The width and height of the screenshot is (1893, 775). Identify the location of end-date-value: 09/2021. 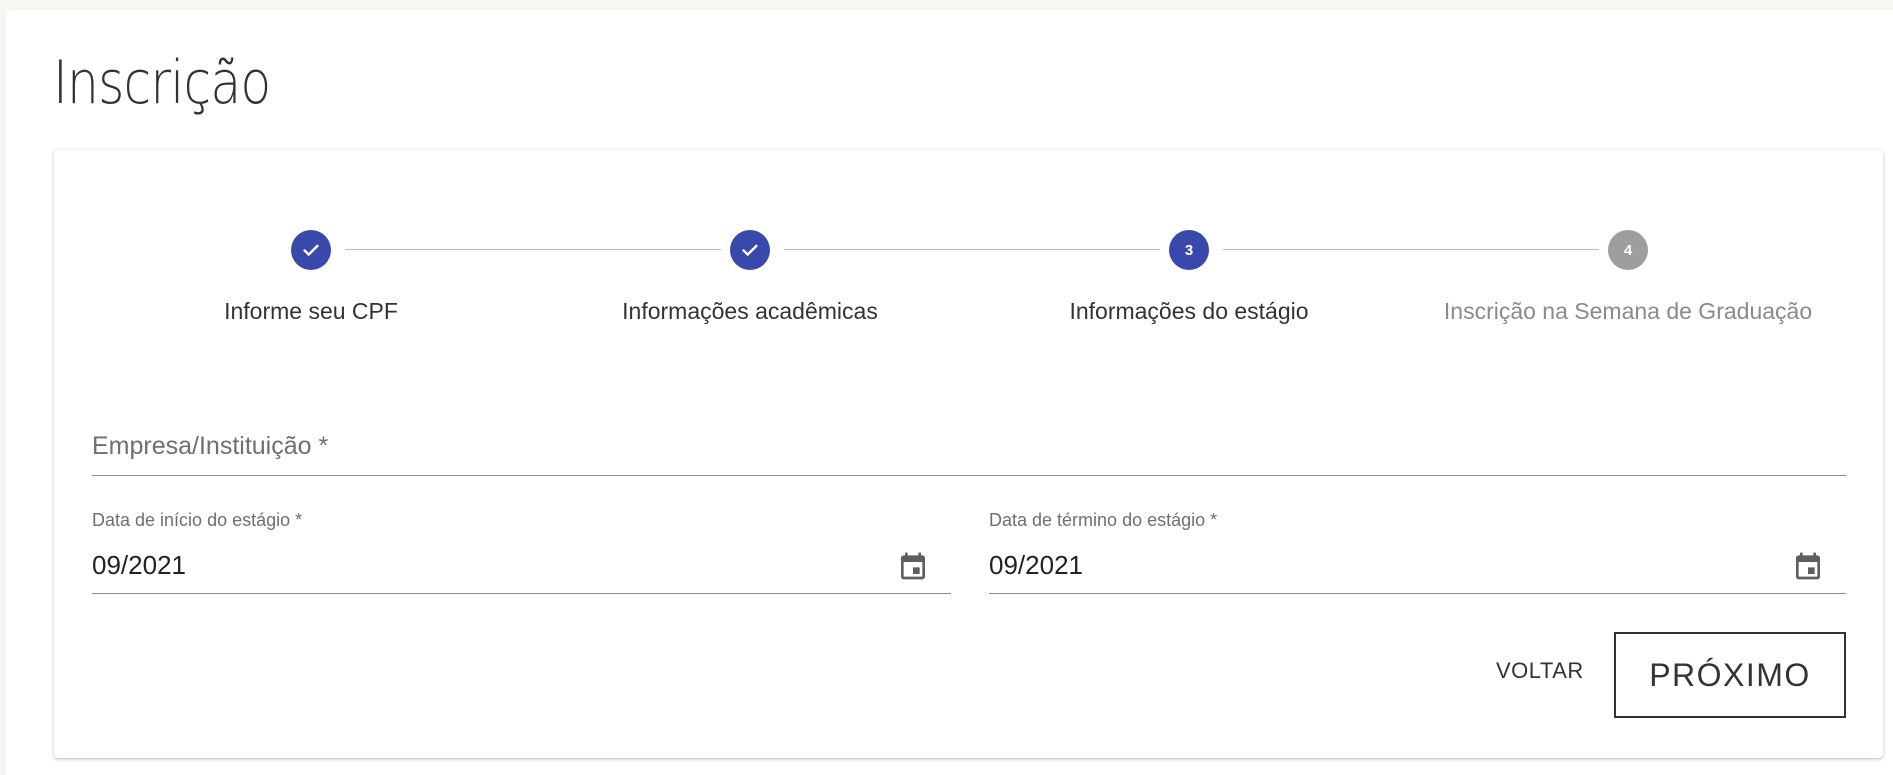
(1036, 565).